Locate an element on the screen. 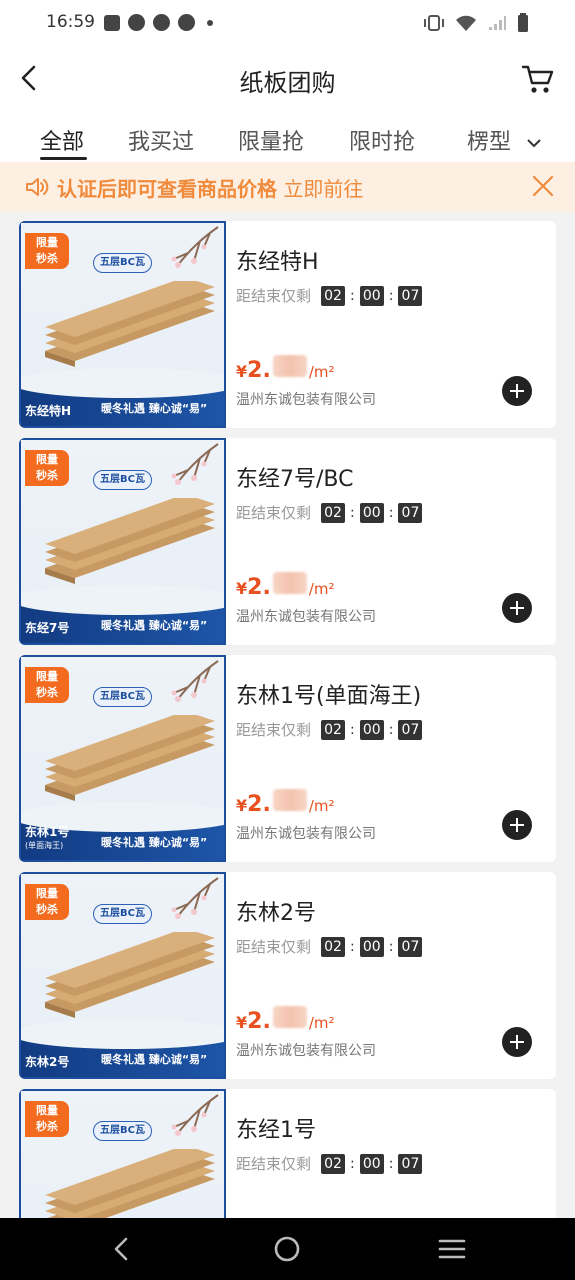 The image size is (575, 1280). tab-bought: 我买过 is located at coordinates (161, 140).